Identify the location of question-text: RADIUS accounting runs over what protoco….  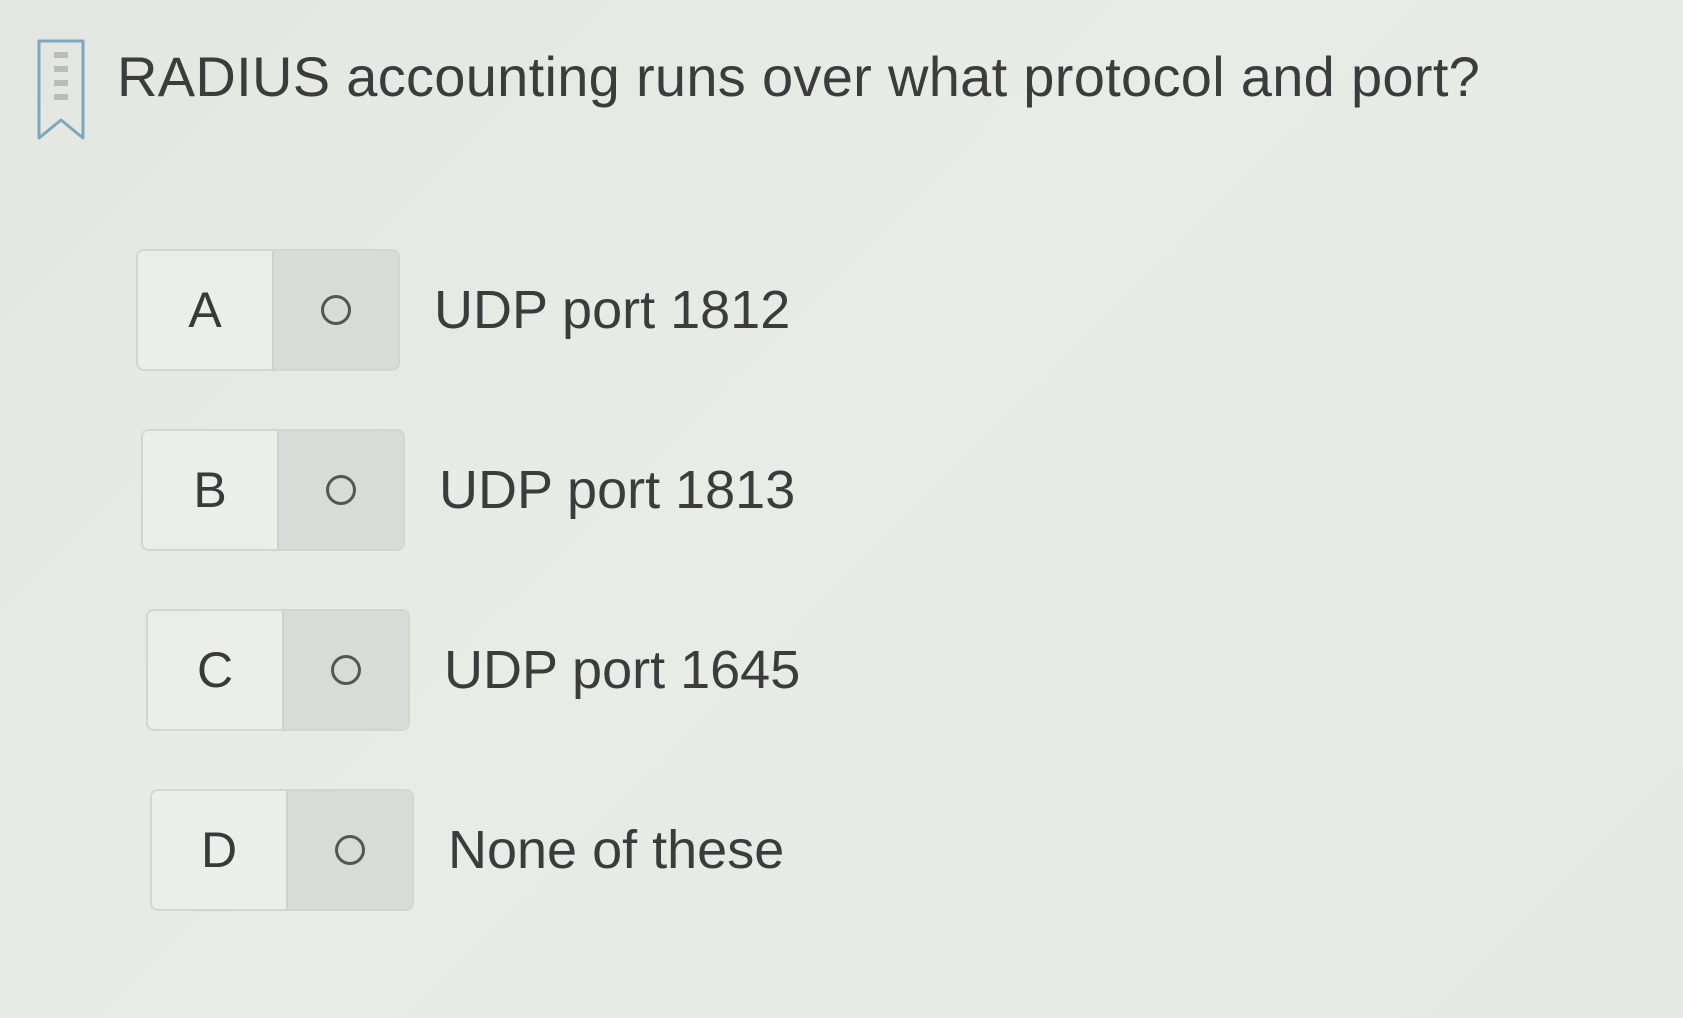
(799, 76).